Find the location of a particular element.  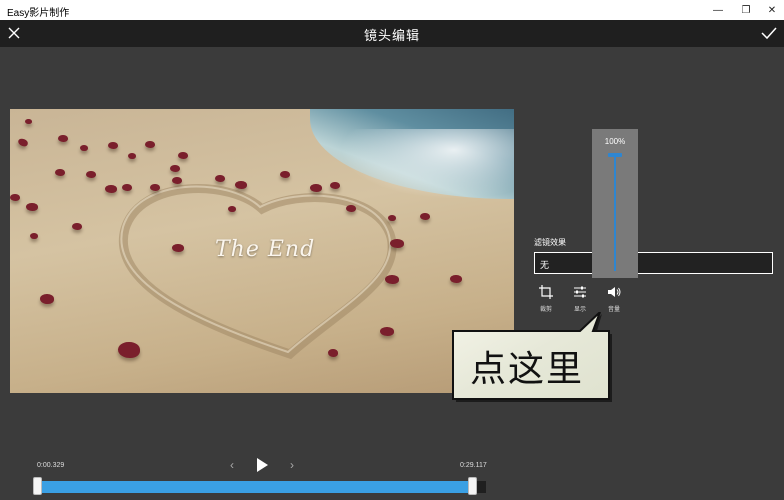

adjust-icon is located at coordinates (580, 292).